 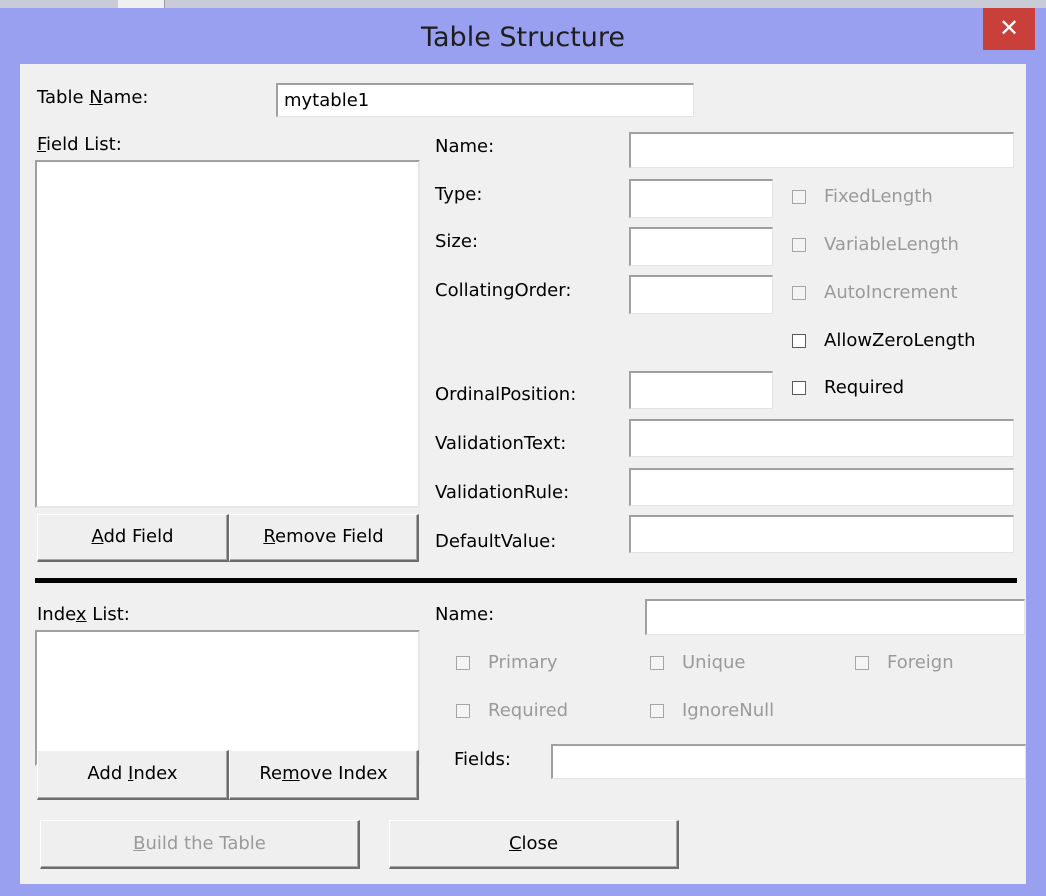 I want to click on collating-order-input, so click(x=701, y=294).